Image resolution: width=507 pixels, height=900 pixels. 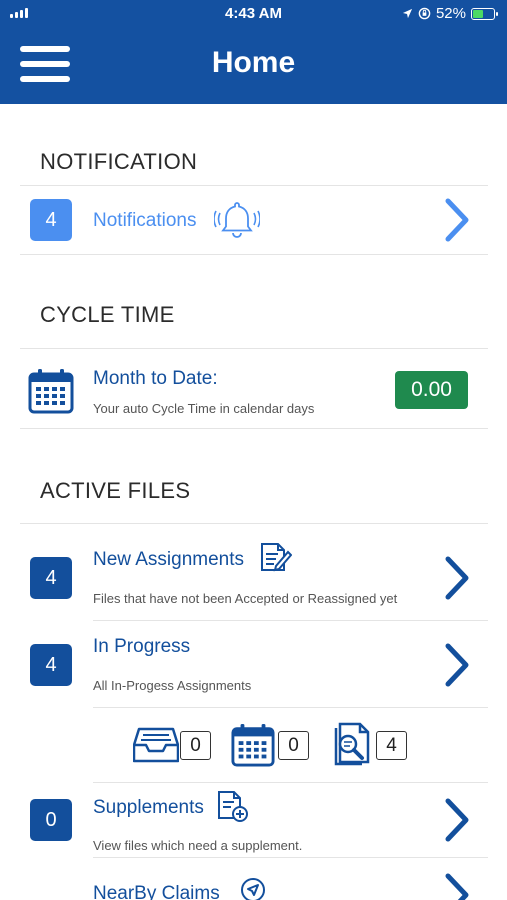 What do you see at coordinates (407, 13) in the screenshot?
I see `location-icon` at bounding box center [407, 13].